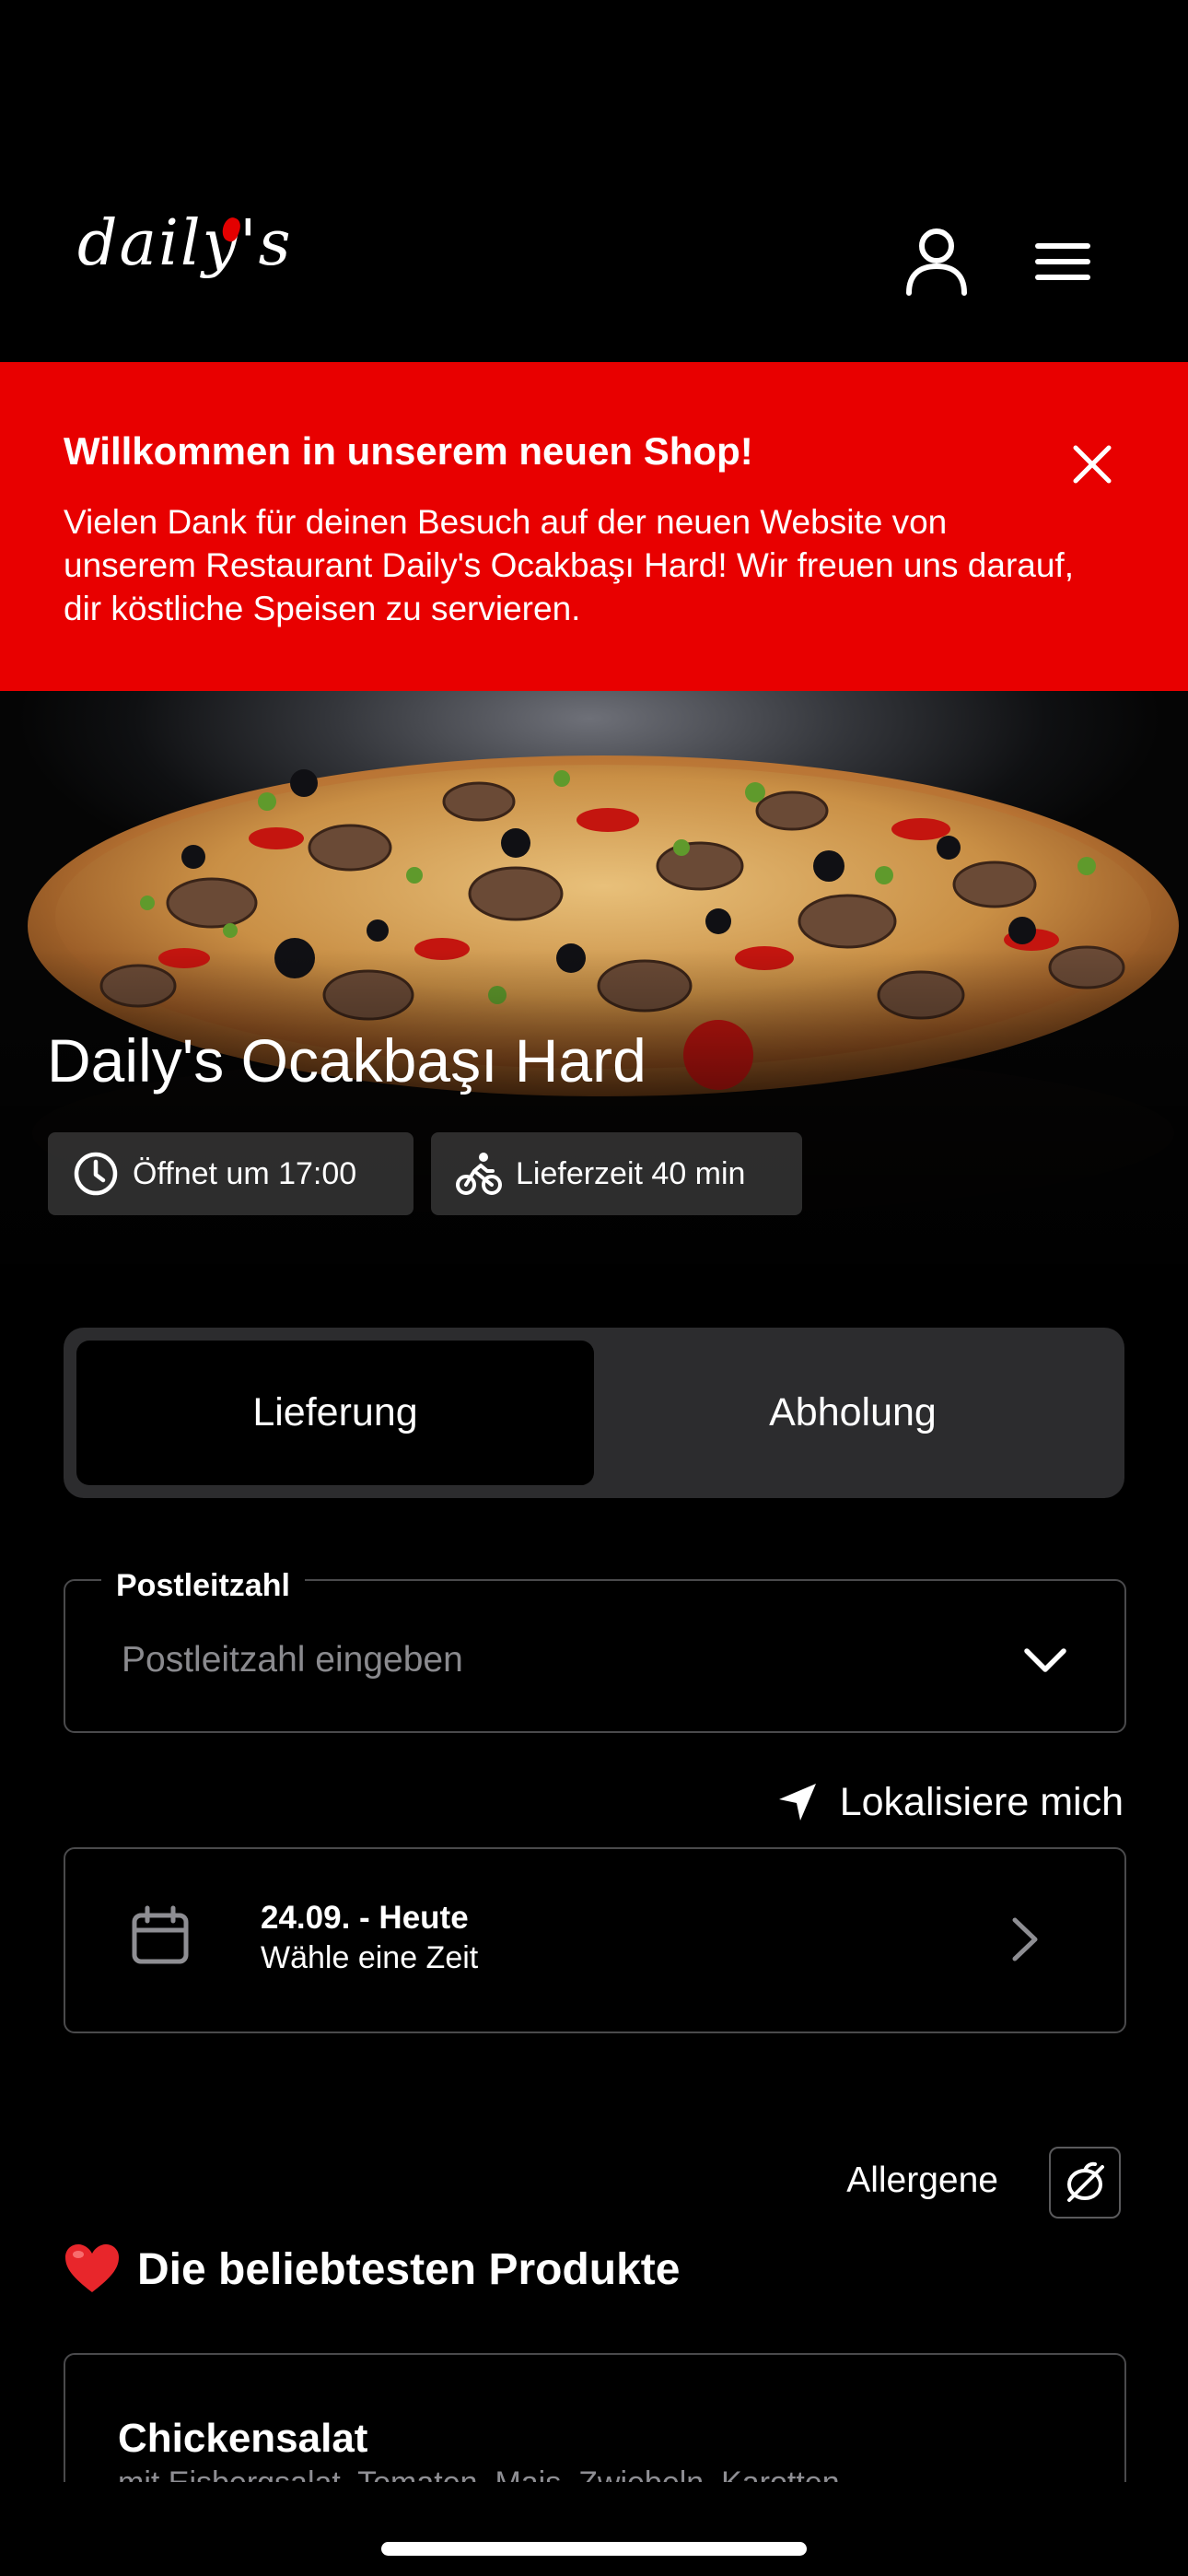  I want to click on popular-products-heading: Die beliebtesten Produkte, so click(372, 2269).